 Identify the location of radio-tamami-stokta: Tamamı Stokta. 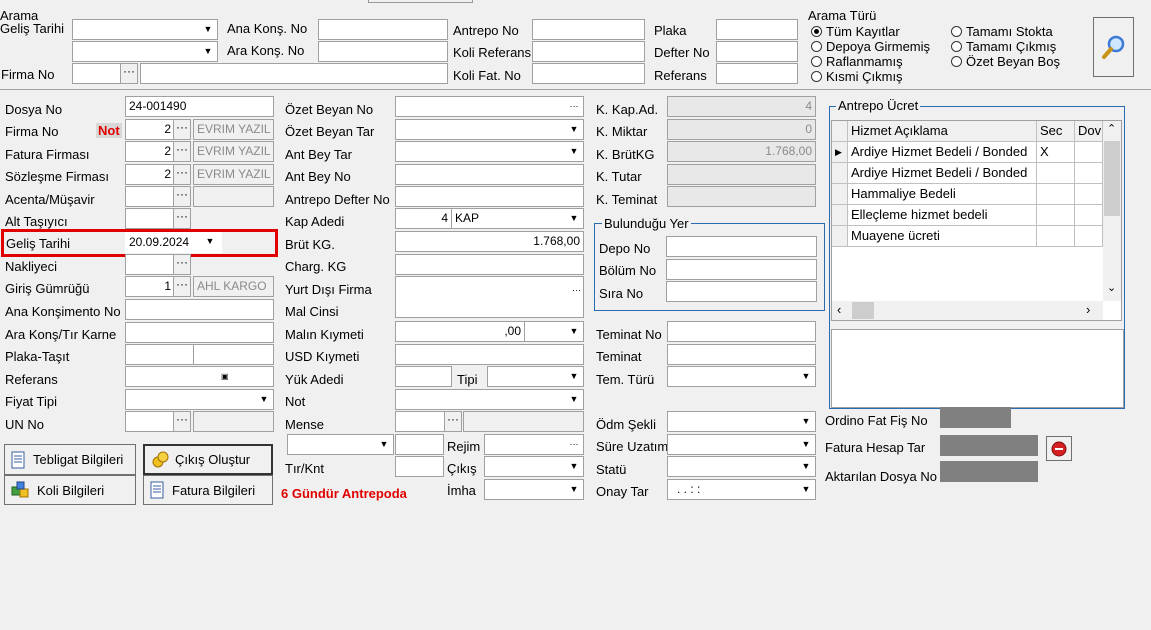
(1002, 31).